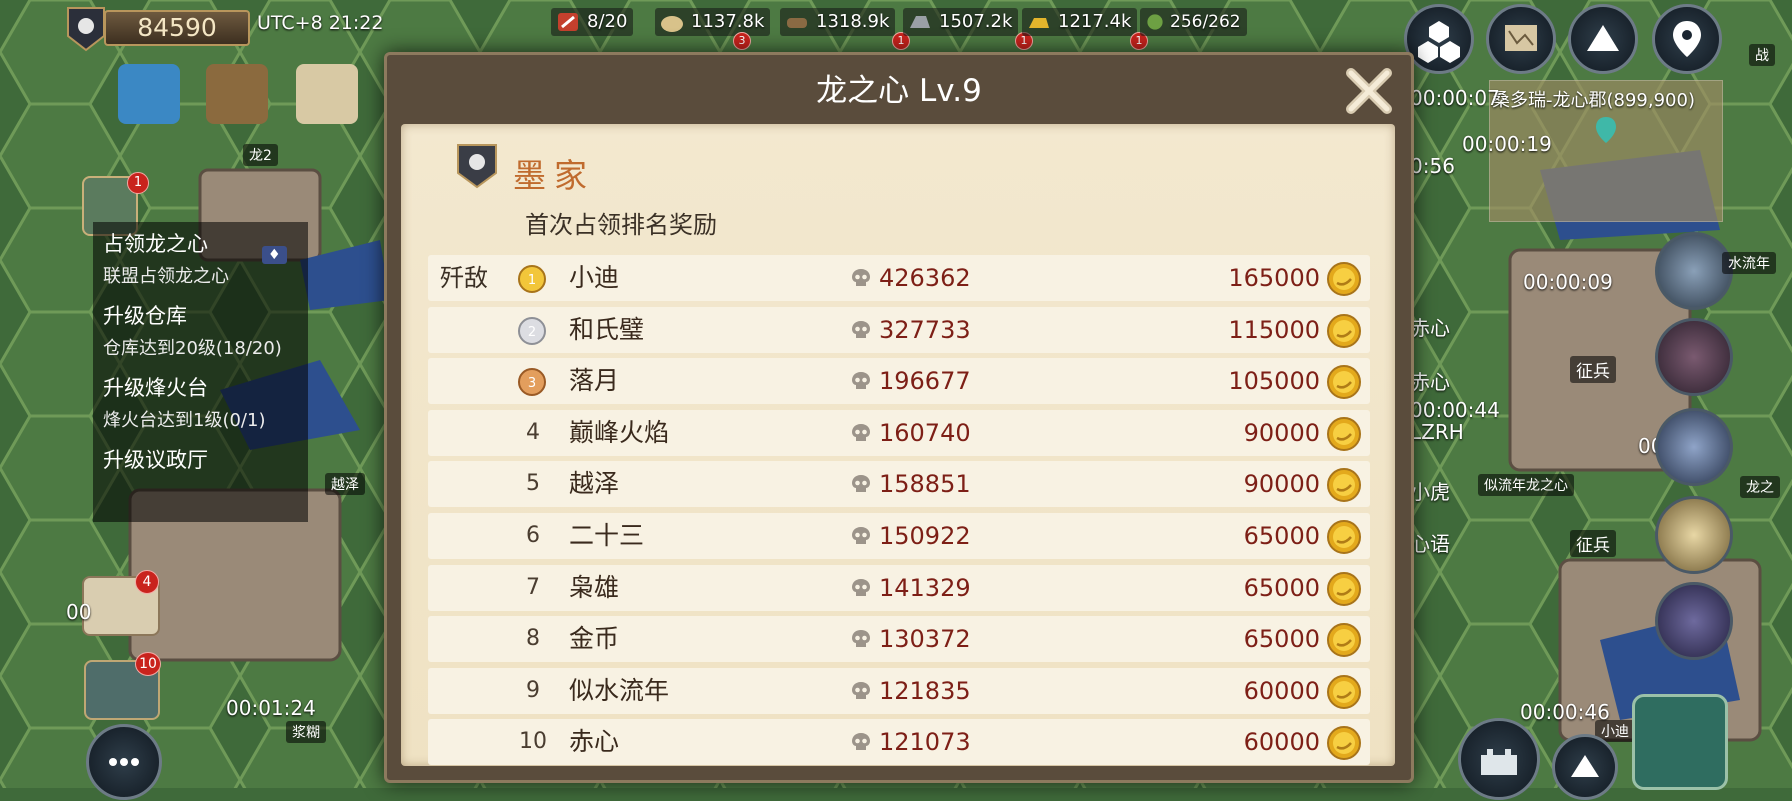 Image resolution: width=1792 pixels, height=801 pixels. What do you see at coordinates (533, 639) in the screenshot?
I see `rank-number: 8` at bounding box center [533, 639].